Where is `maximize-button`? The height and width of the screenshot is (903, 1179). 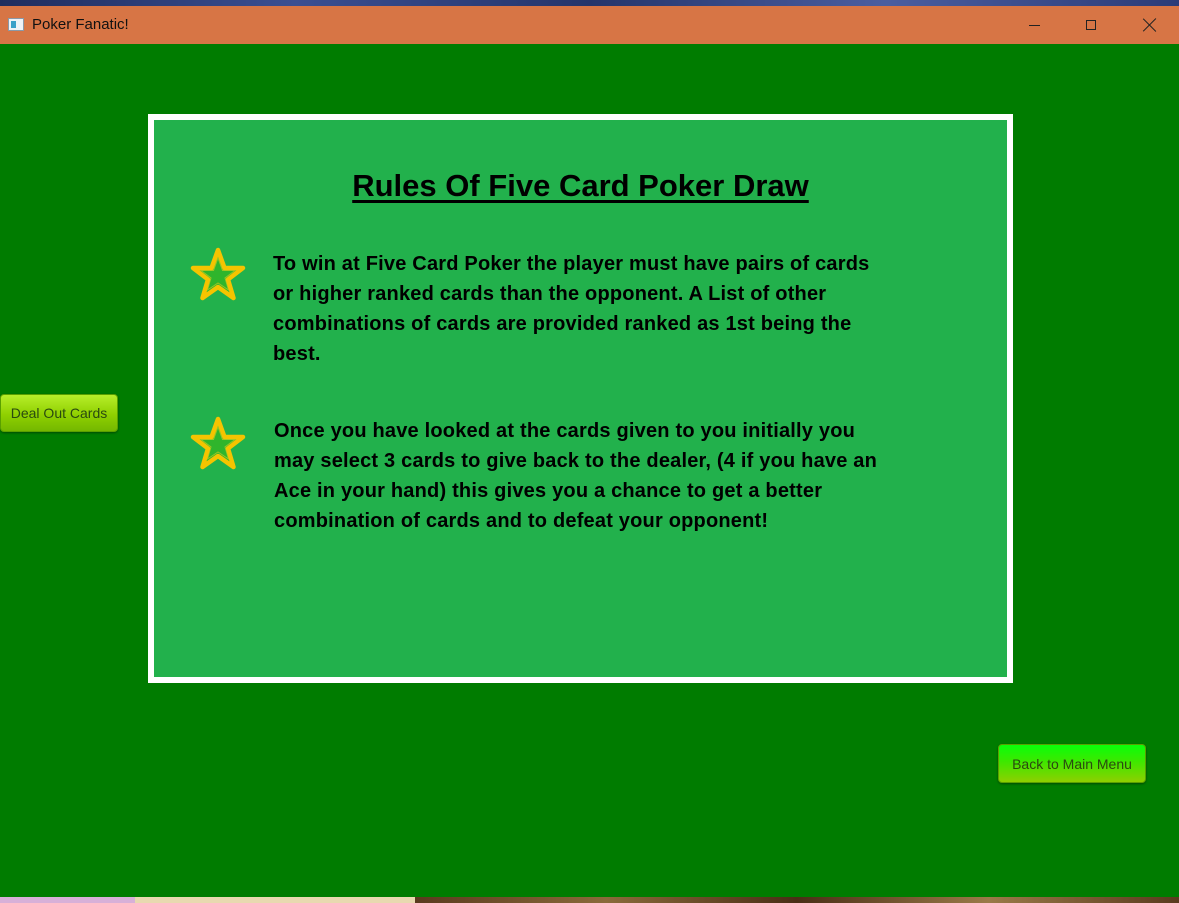 maximize-button is located at coordinates (1091, 25).